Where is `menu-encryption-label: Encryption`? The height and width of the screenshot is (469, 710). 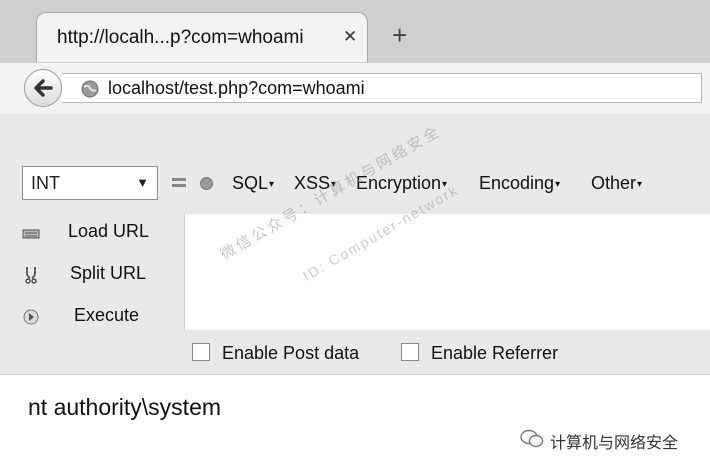 menu-encryption-label: Encryption is located at coordinates (399, 183).